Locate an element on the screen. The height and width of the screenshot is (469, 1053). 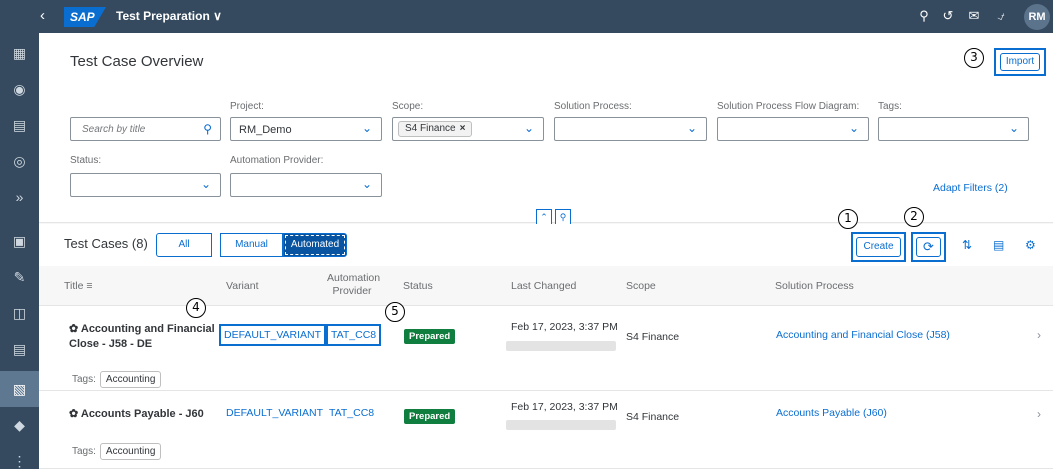
column-variant: Variant is located at coordinates (242, 286).